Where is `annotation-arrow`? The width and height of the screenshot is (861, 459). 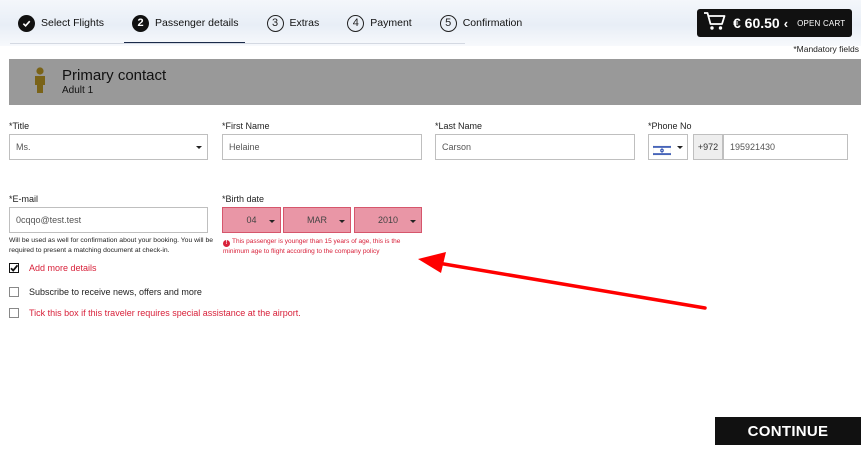
annotation-arrow is located at coordinates (562, 281).